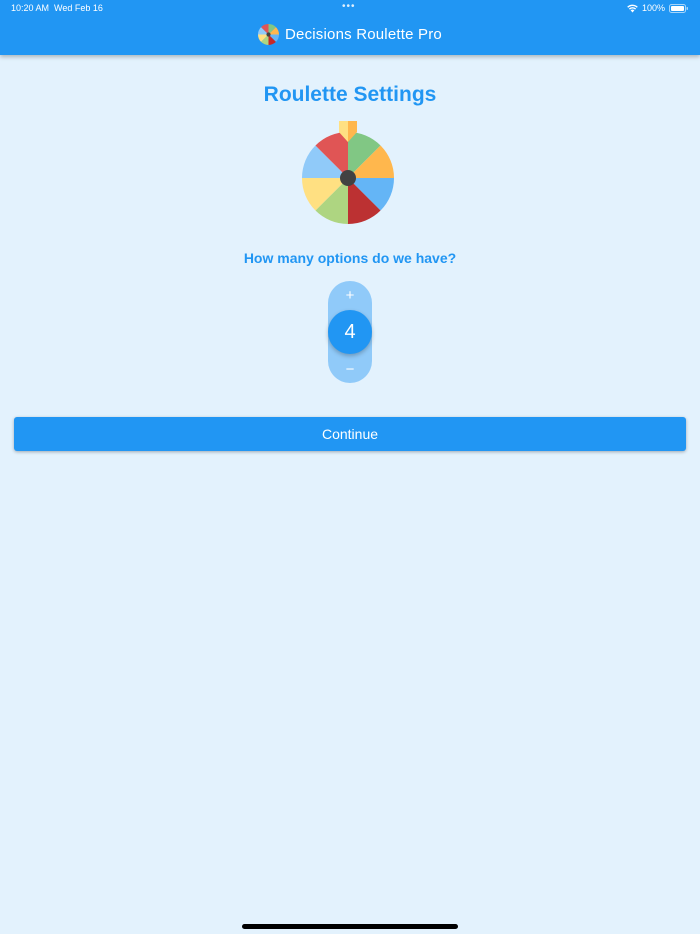 This screenshot has height=934, width=700. What do you see at coordinates (350, 258) in the screenshot?
I see `options-question: How many options do we have?` at bounding box center [350, 258].